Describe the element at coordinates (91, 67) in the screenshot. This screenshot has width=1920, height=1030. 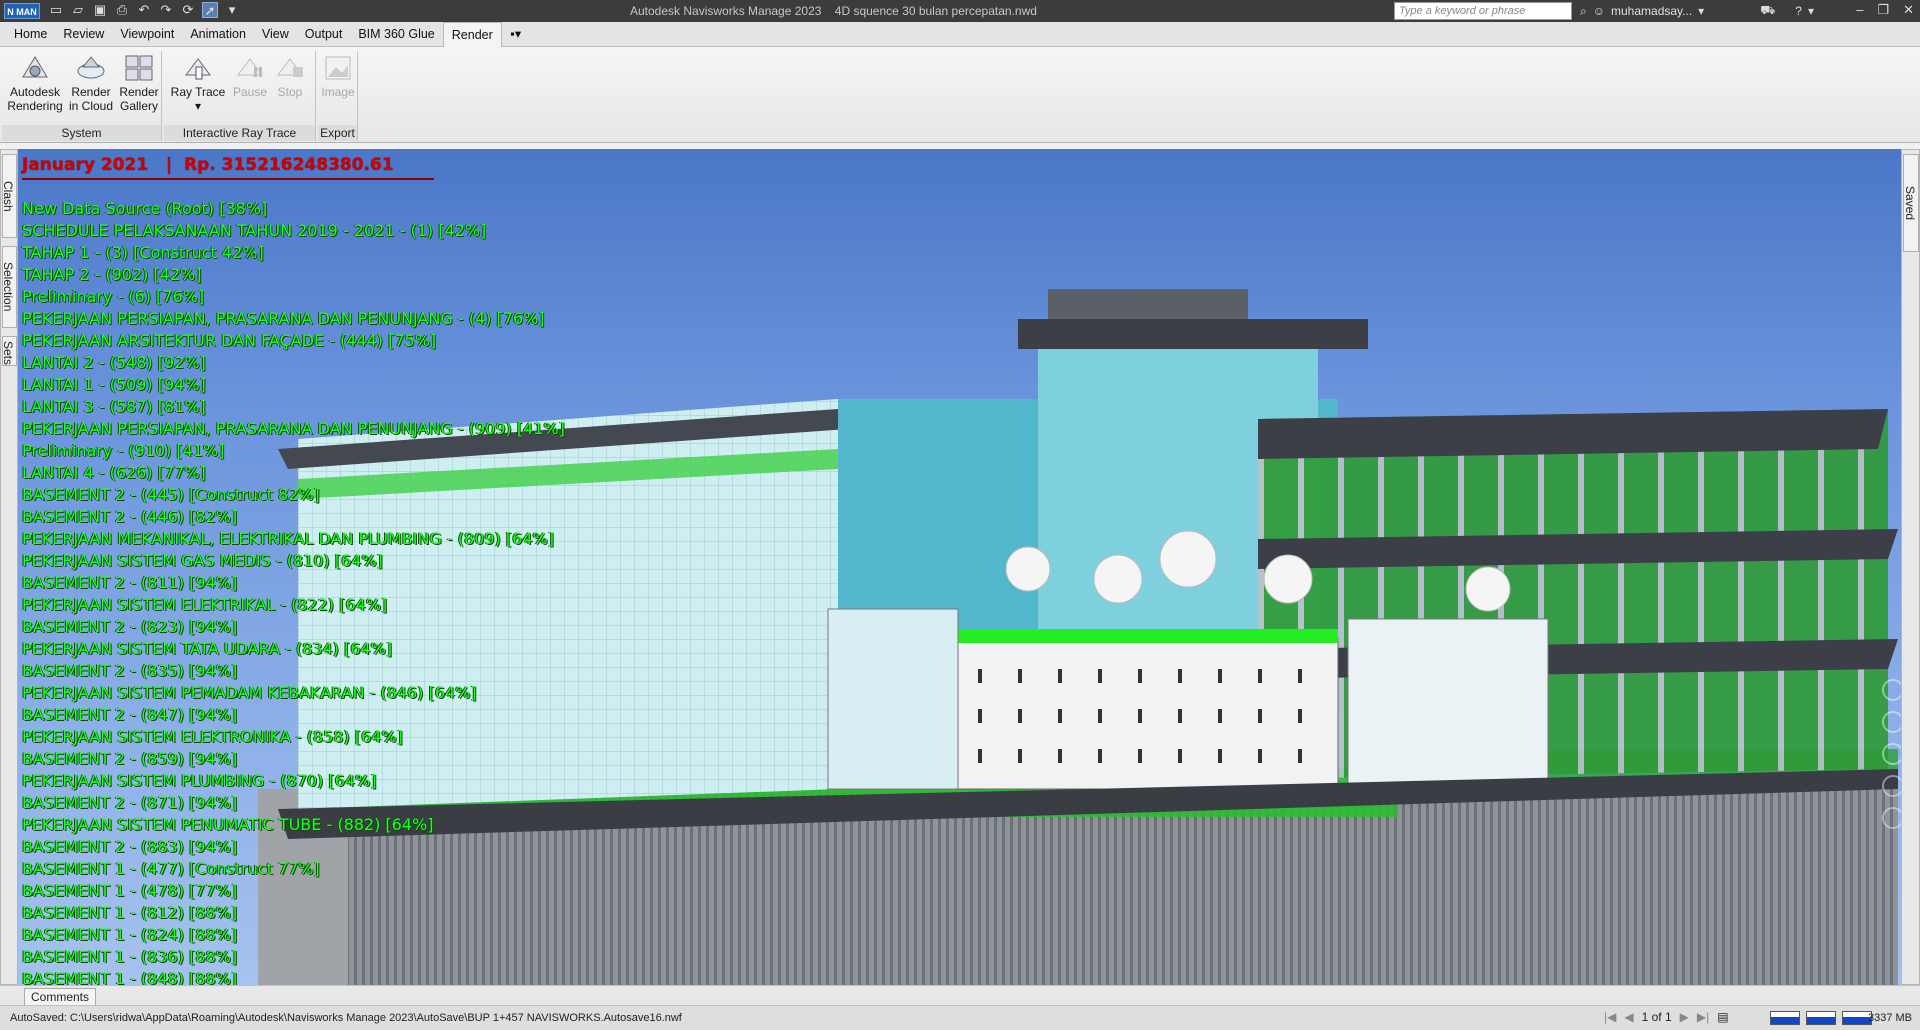
I see `render-cloud-icon` at that location.